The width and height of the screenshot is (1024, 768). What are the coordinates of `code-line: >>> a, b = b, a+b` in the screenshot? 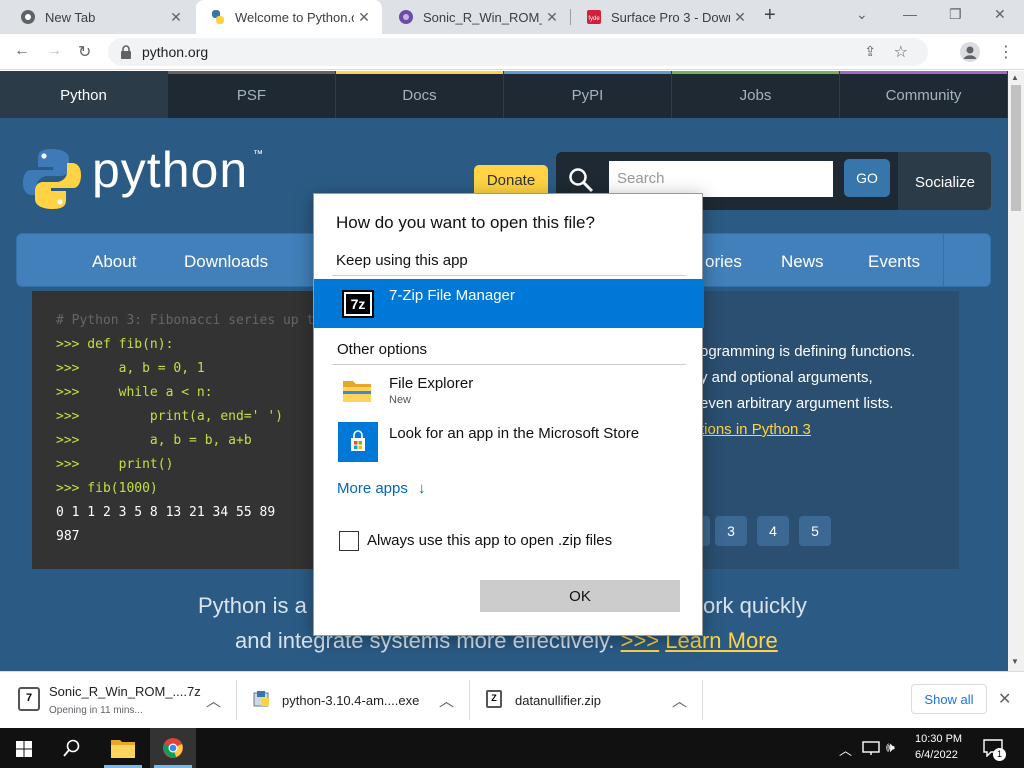 It's located at (154, 440).